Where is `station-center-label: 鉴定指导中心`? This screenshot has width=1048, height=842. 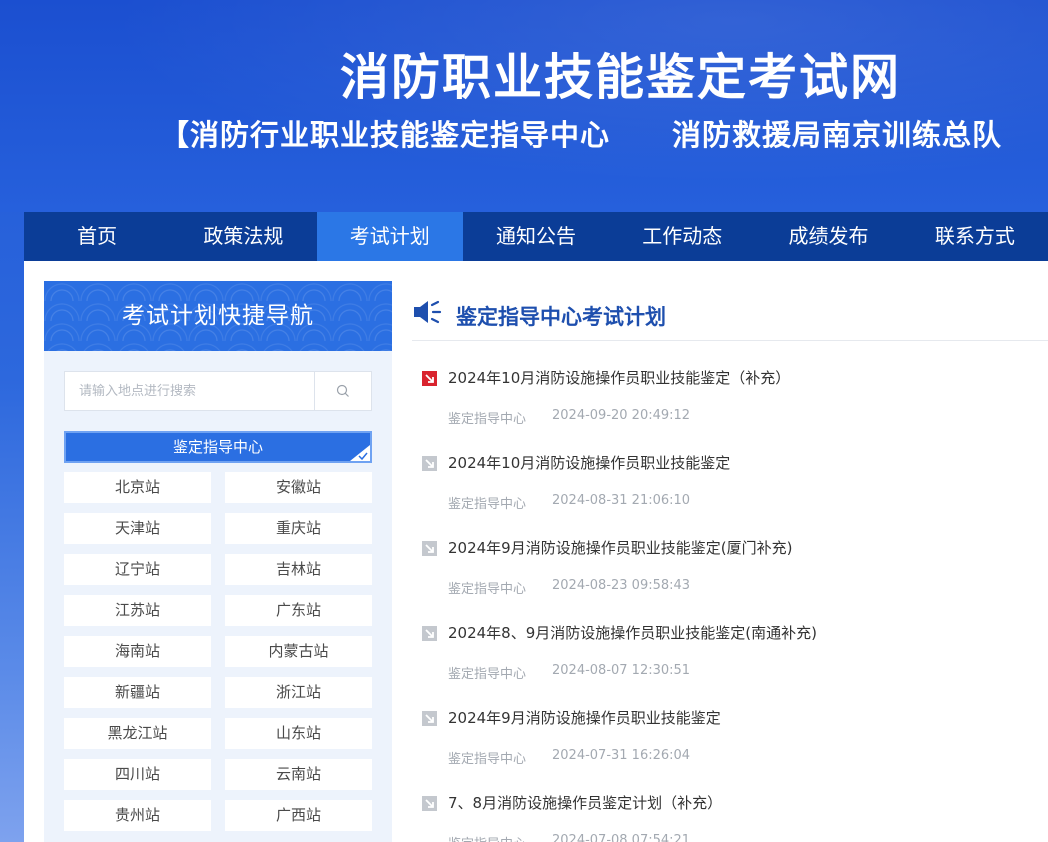
station-center-label: 鉴定指导中心 is located at coordinates (217, 447).